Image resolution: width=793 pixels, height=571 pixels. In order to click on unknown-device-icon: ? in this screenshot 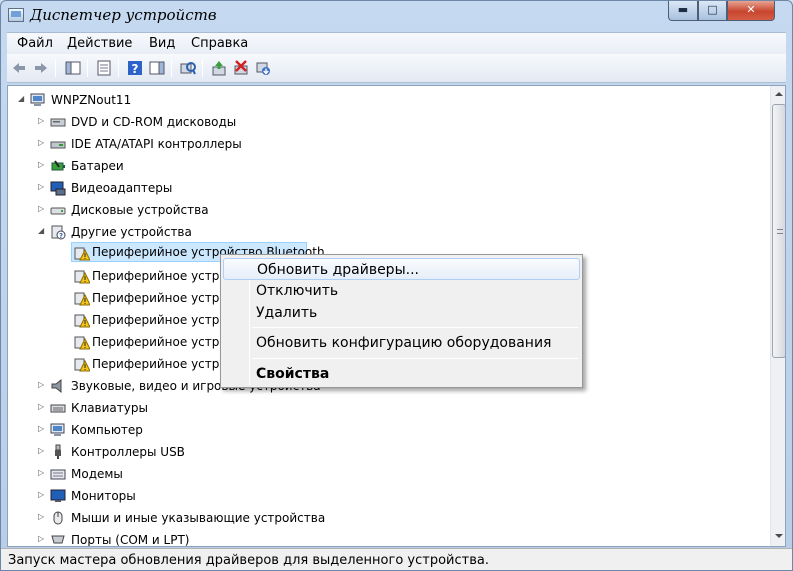, I will do `click(58, 232)`.